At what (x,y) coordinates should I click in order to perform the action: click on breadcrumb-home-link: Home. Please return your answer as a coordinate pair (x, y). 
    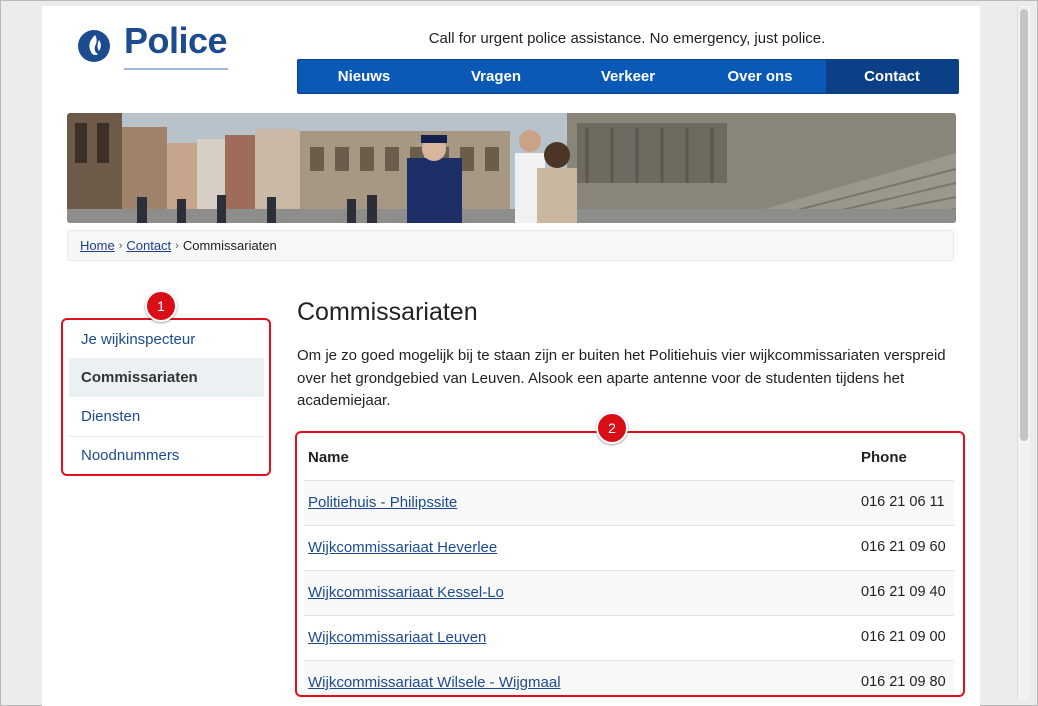
    Looking at the image, I should click on (97, 245).